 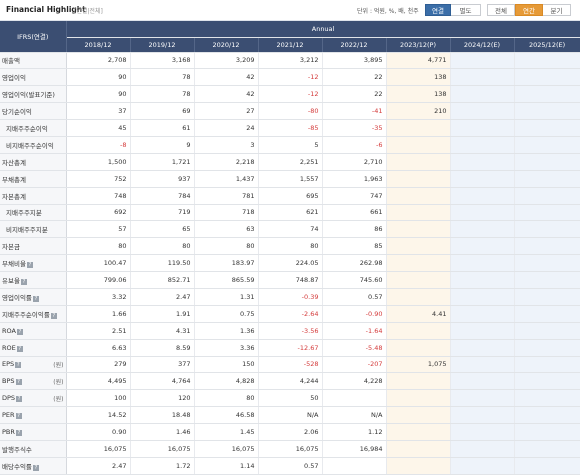 I want to click on table-row: 비지배주주지분 57 65 63 74 86, so click(x=290, y=229).